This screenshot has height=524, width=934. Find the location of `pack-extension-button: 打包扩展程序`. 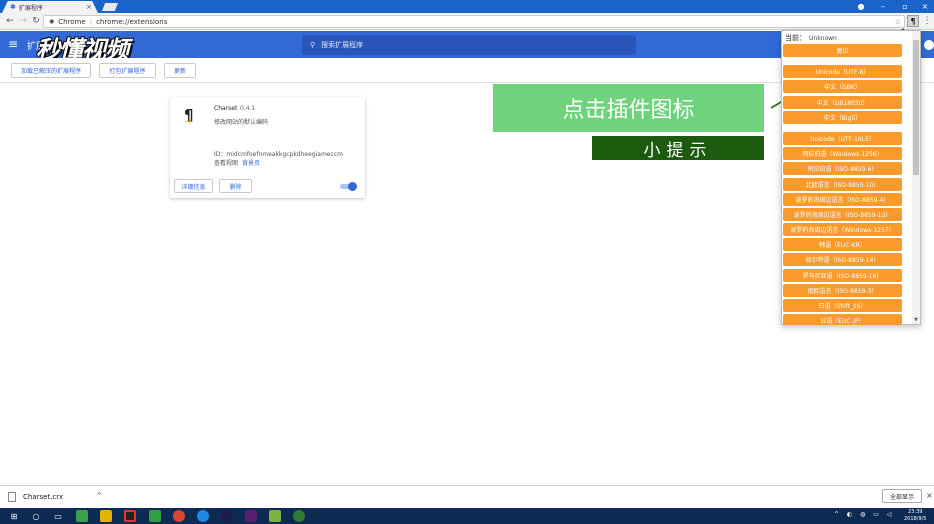

pack-extension-button: 打包扩展程序 is located at coordinates (127, 70).